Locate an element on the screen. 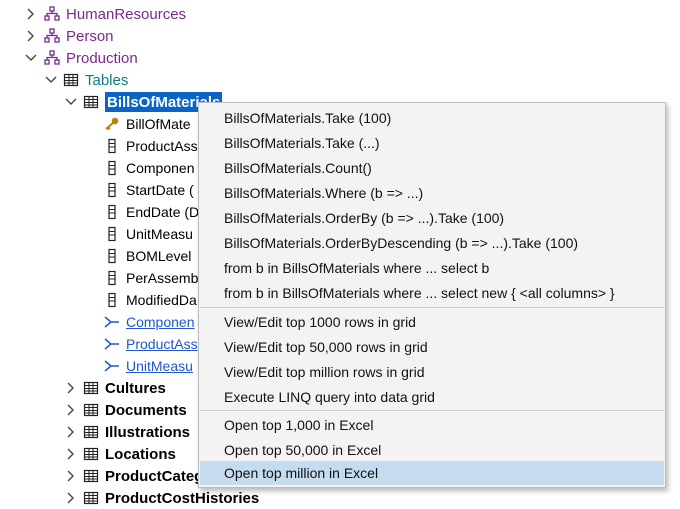  menu-item-take-custom: BillsOfMaterials.Take (...) is located at coordinates (432, 143).